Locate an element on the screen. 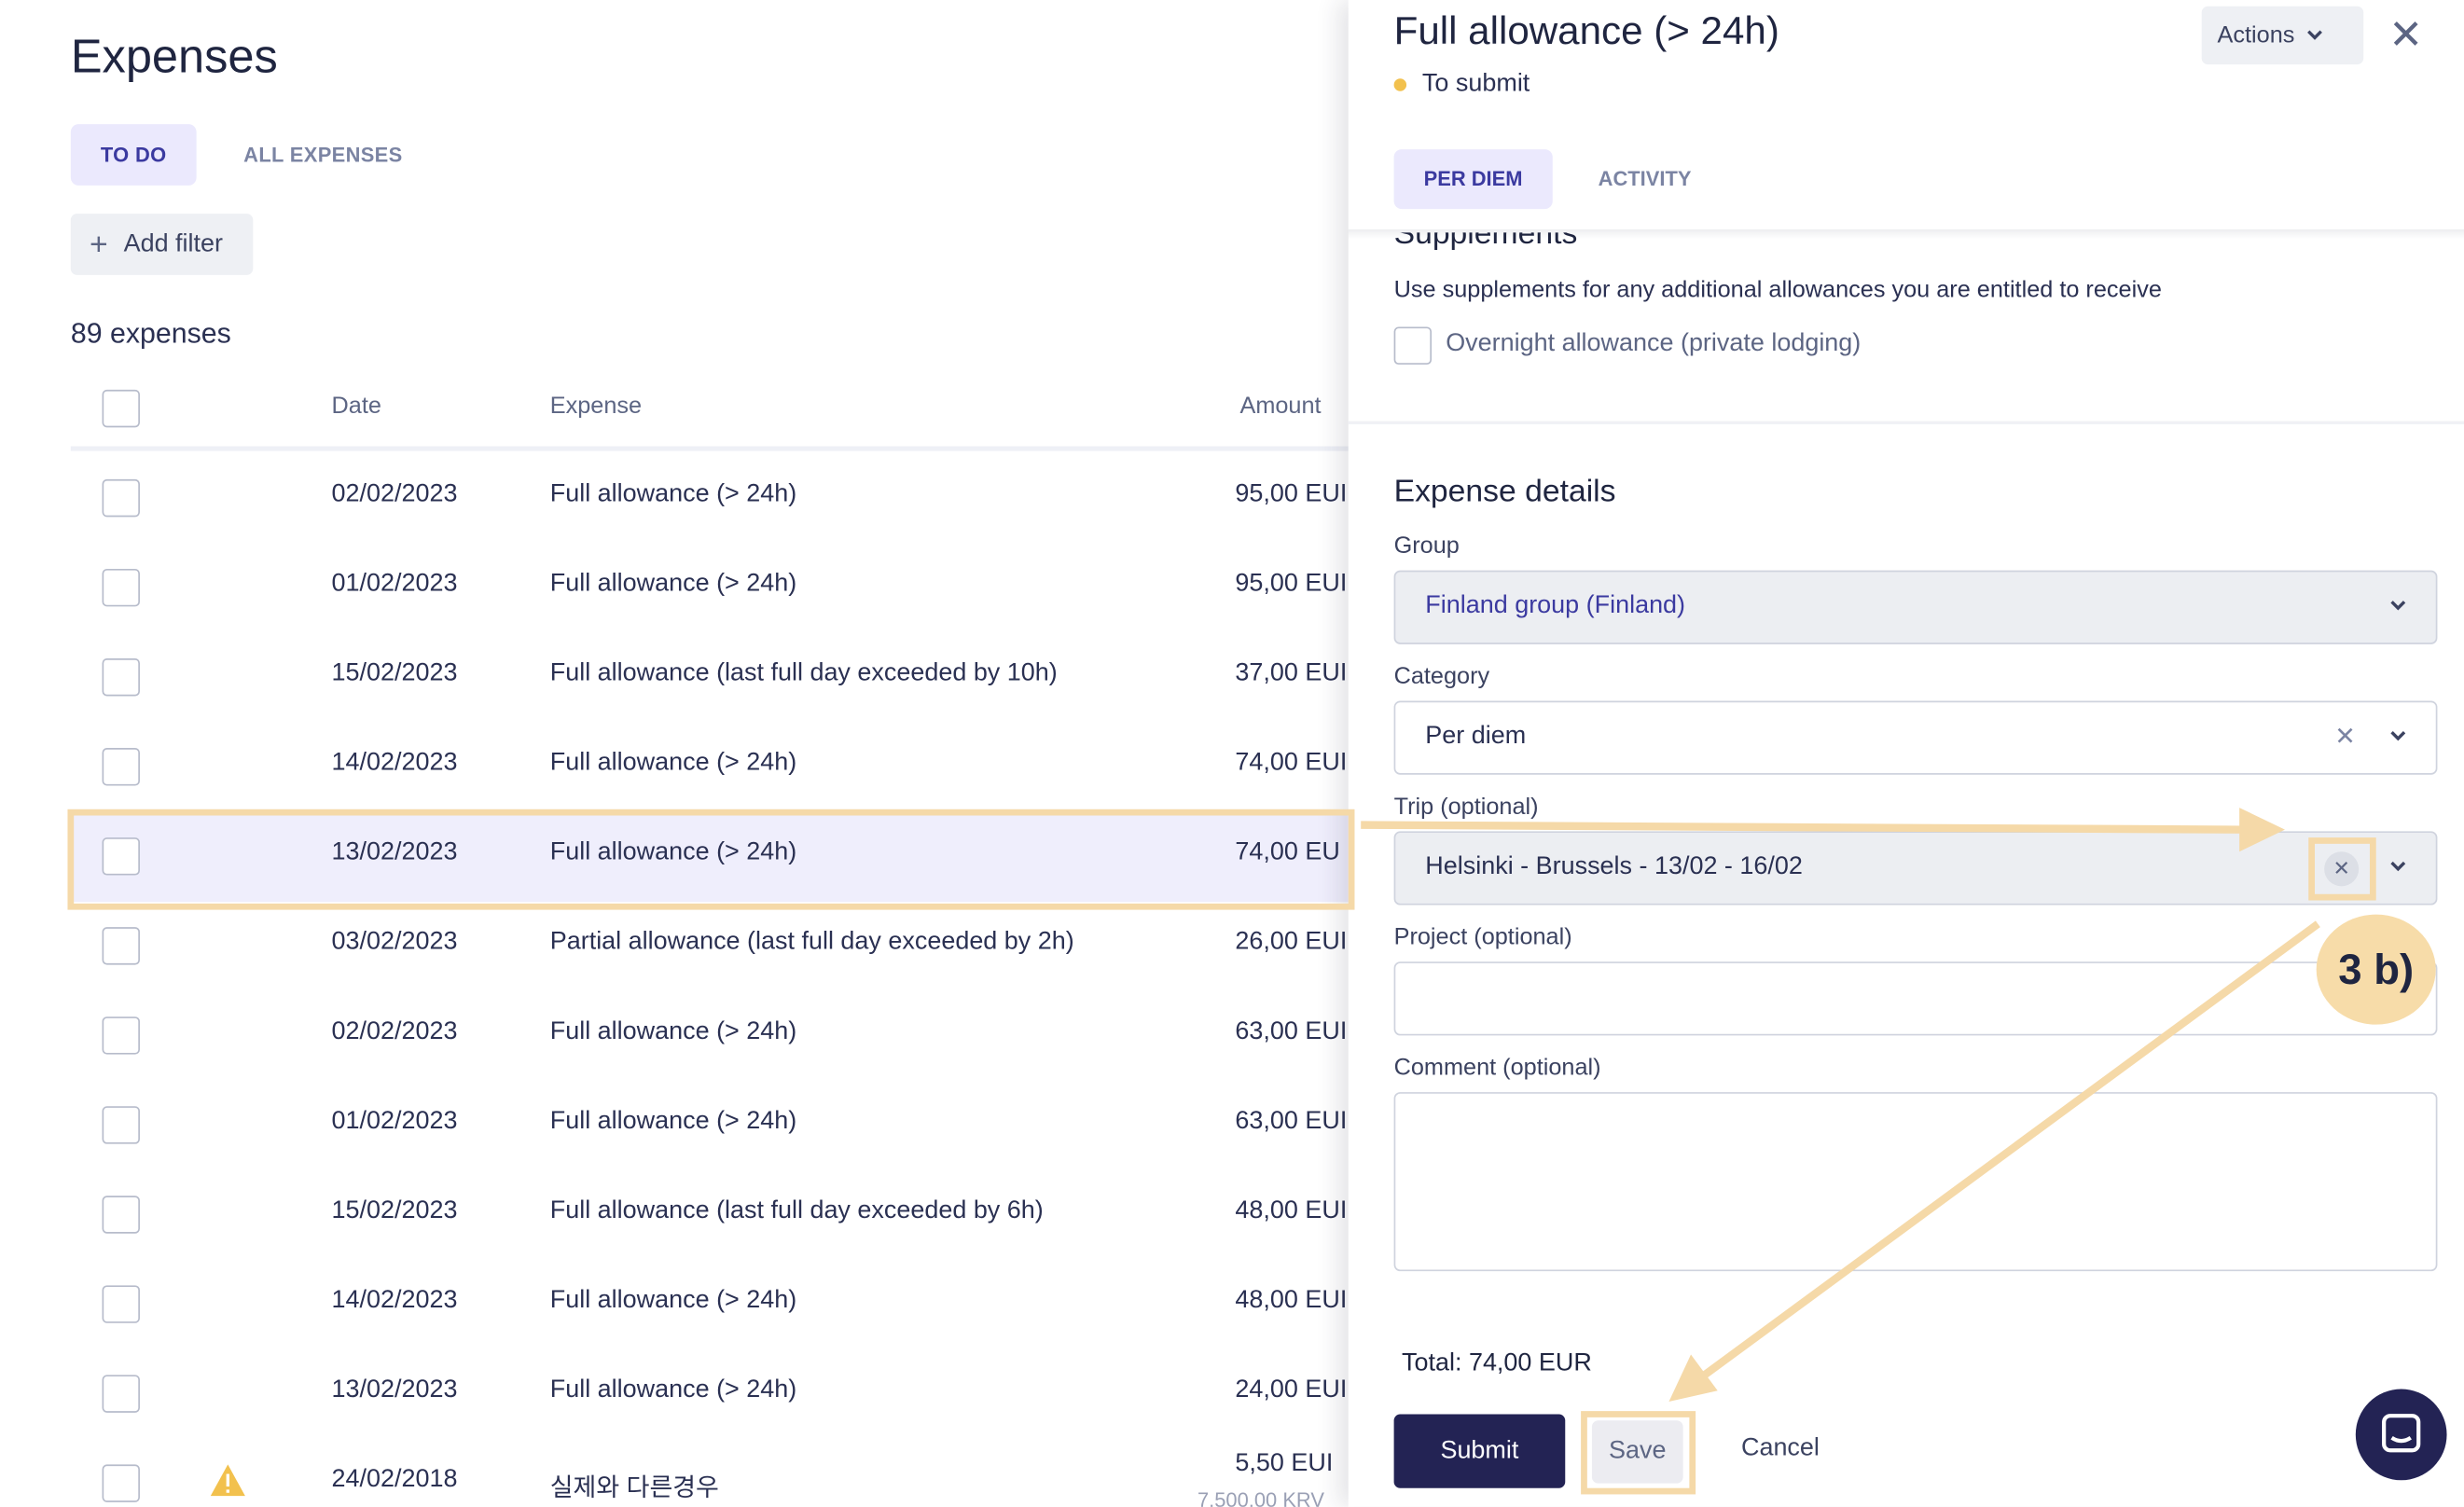 Image resolution: width=2464 pixels, height=1507 pixels. warning-icon is located at coordinates (228, 1480).